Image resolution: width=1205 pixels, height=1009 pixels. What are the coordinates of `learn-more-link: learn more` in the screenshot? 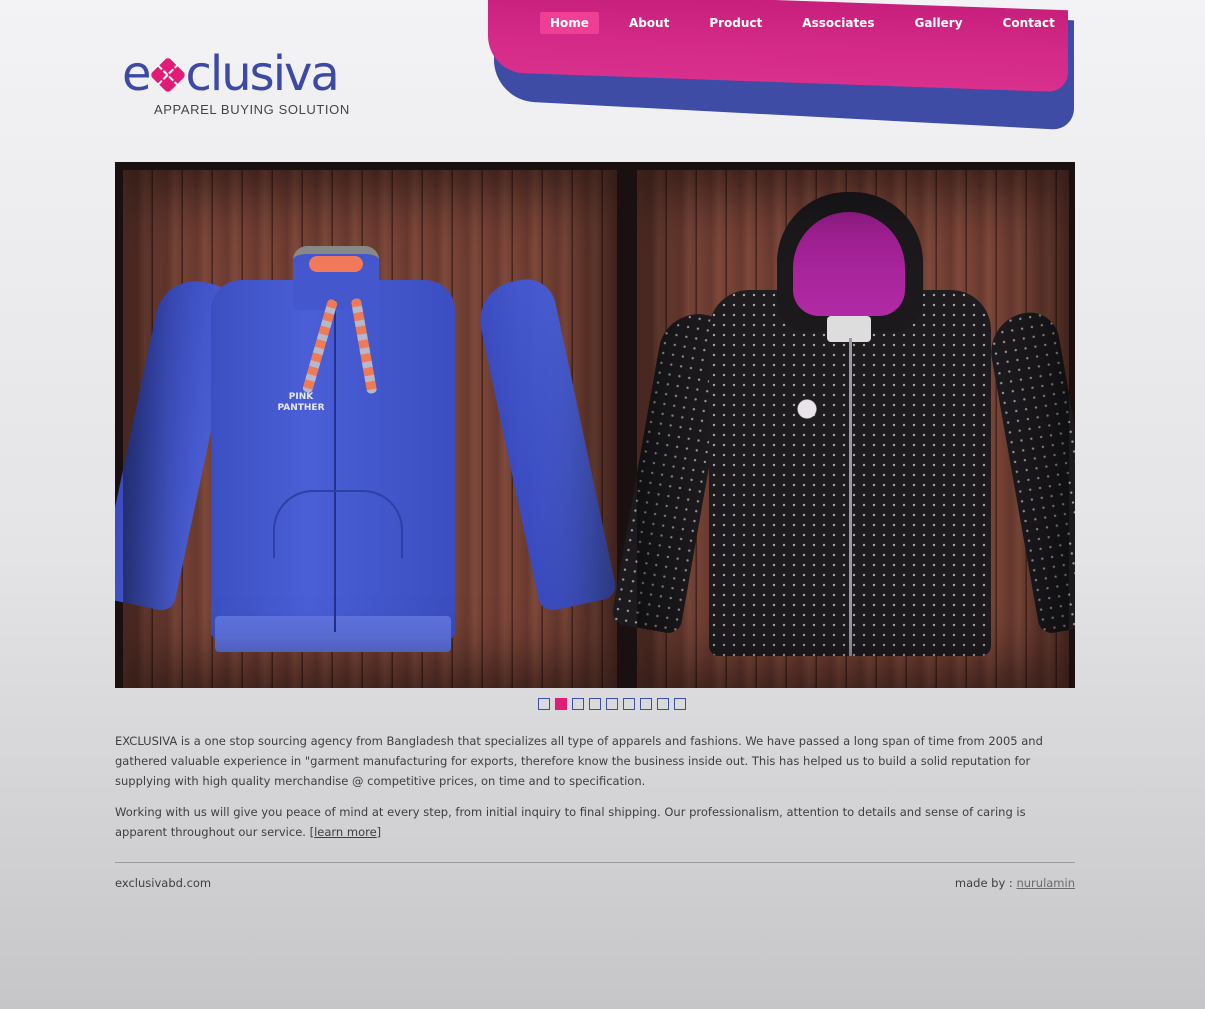 It's located at (345, 832).